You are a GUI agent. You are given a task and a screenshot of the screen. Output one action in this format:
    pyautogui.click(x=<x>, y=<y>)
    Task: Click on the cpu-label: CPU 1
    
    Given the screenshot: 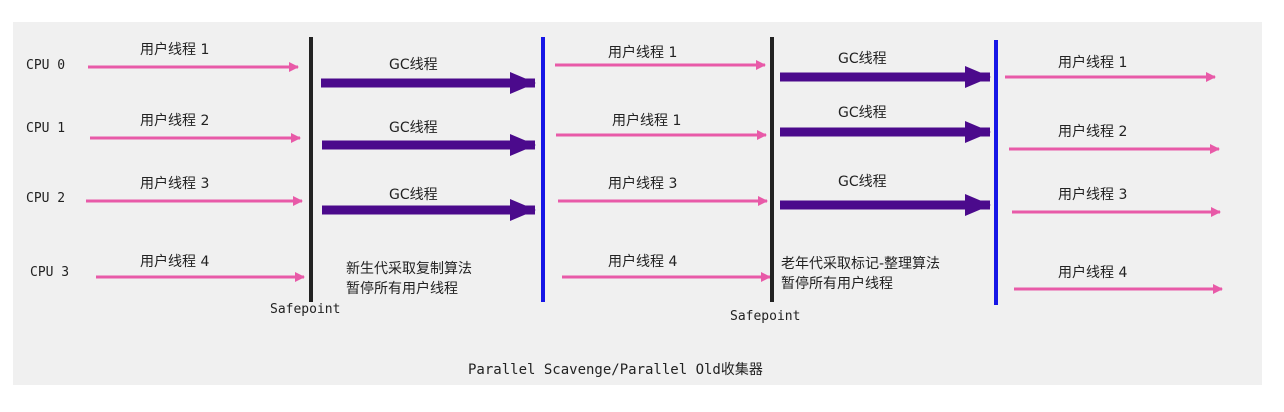 What is the action you would take?
    pyautogui.click(x=45, y=128)
    